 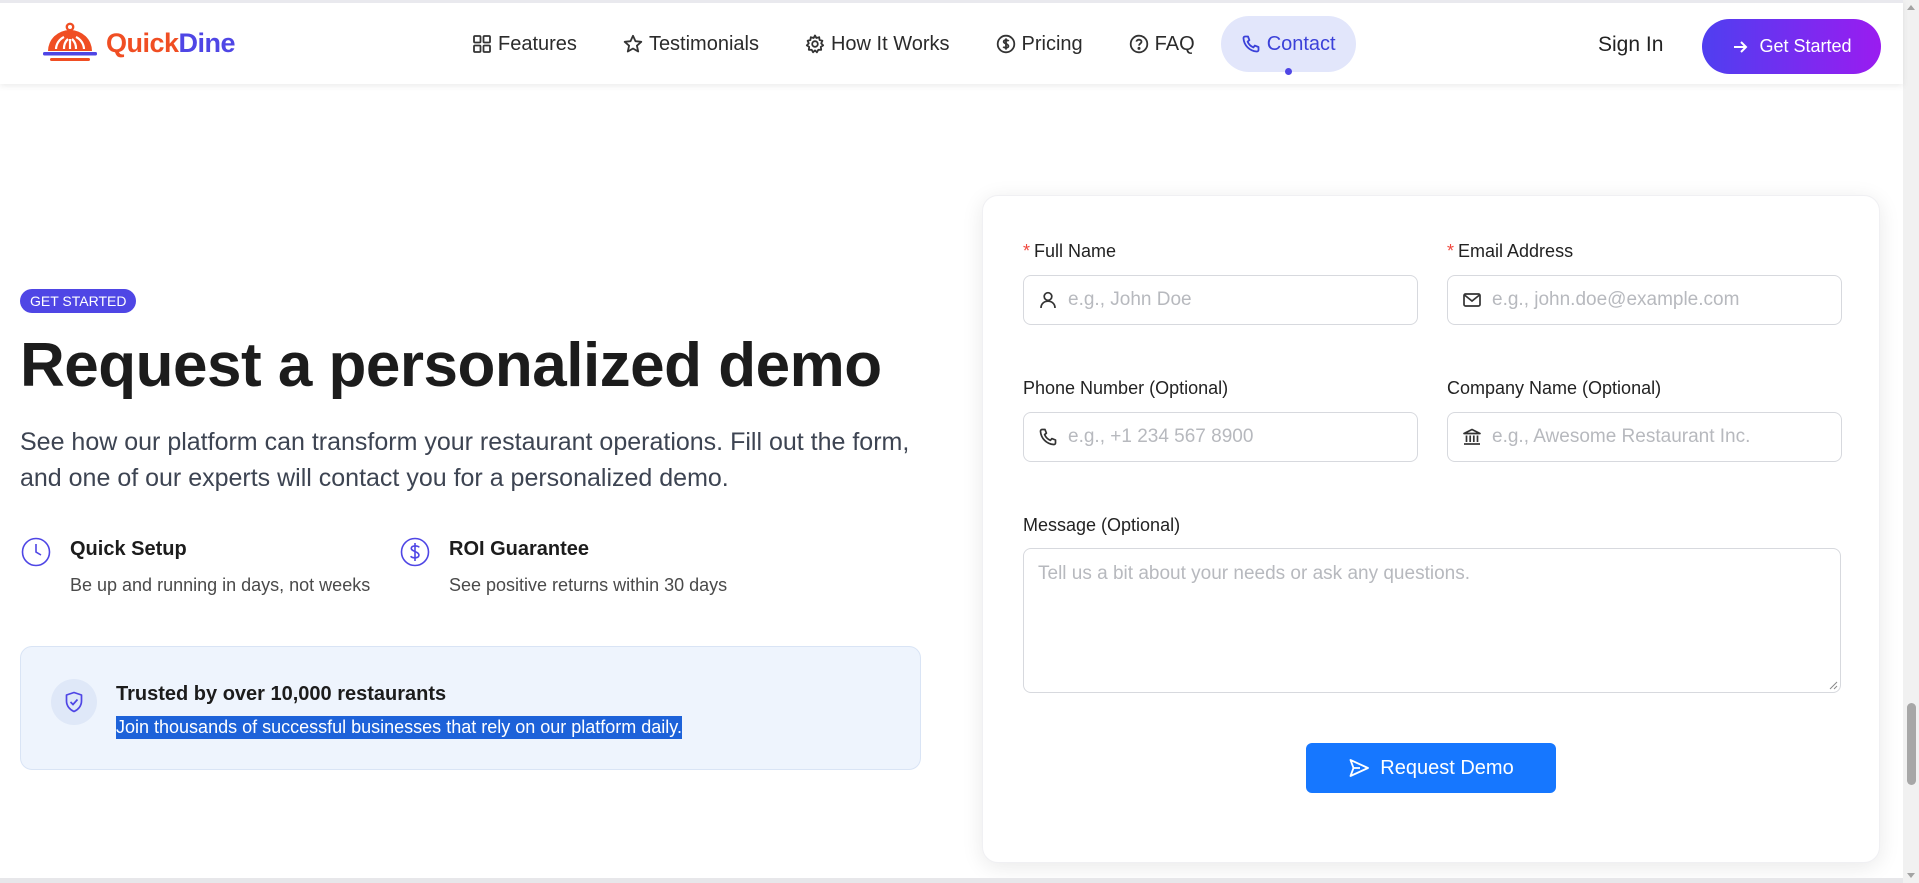 What do you see at coordinates (1554, 388) in the screenshot?
I see `company-label: Company Name (Optional)` at bounding box center [1554, 388].